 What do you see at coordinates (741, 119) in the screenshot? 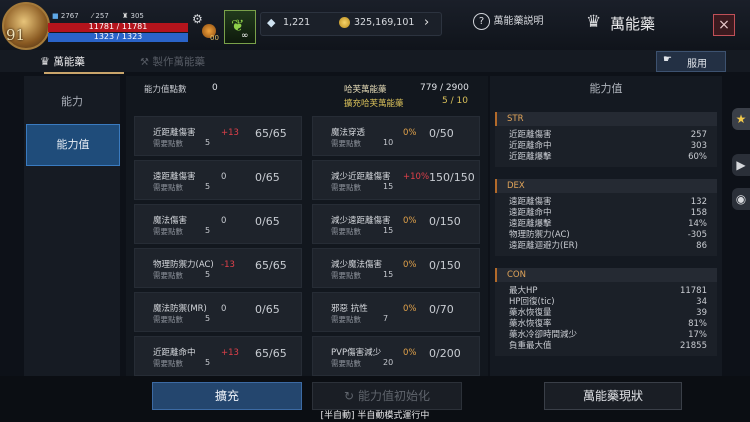
I see `side-star-button: ★` at bounding box center [741, 119].